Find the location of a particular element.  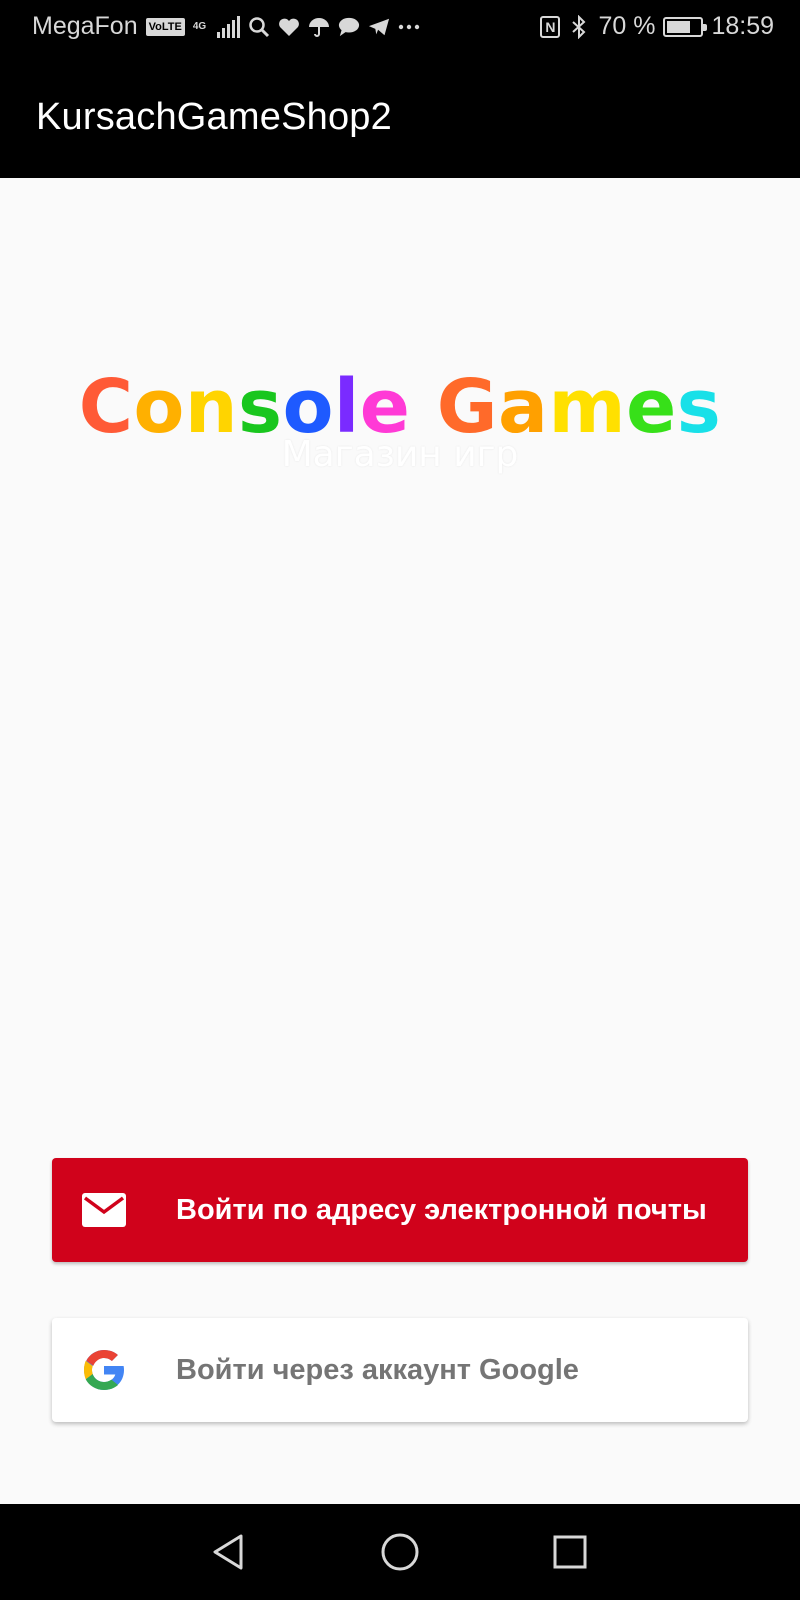

umbrella-icon is located at coordinates (319, 27).